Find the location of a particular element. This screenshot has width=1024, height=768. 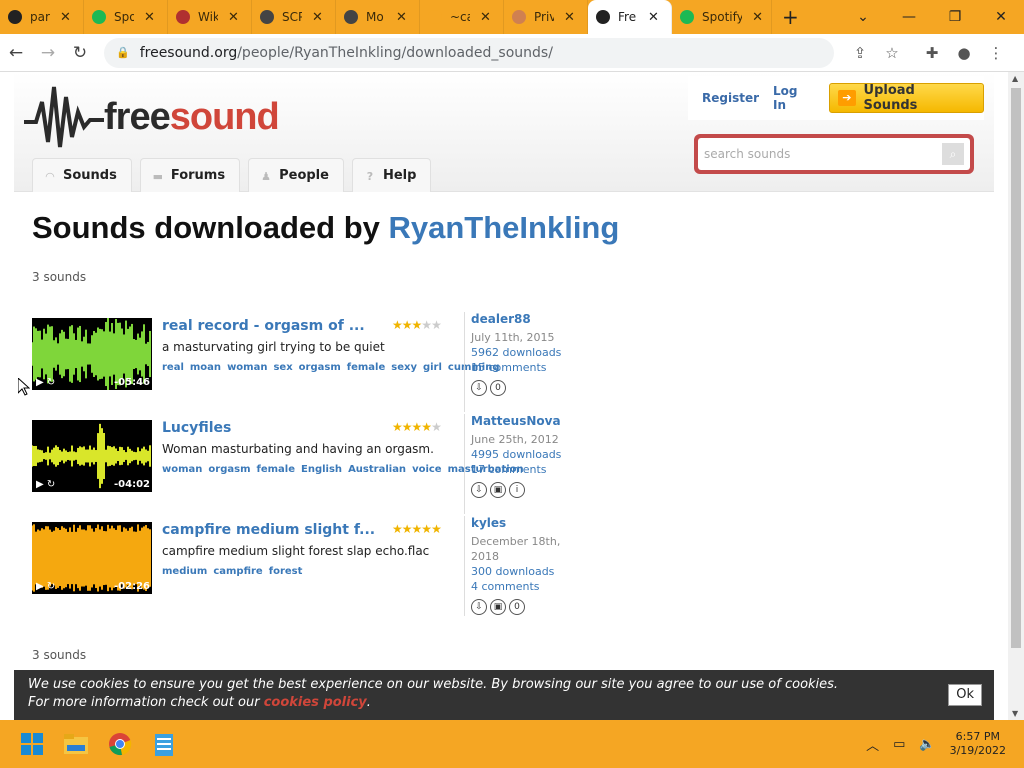

browser-tab: Spo ✕ is located at coordinates (126, 17).